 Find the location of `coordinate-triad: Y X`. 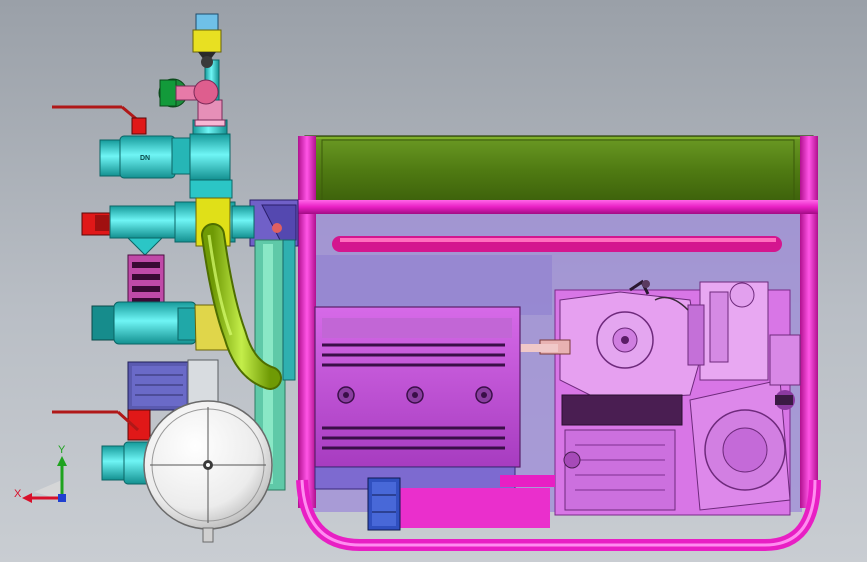

coordinate-triad: Y X is located at coordinates (40, 473).